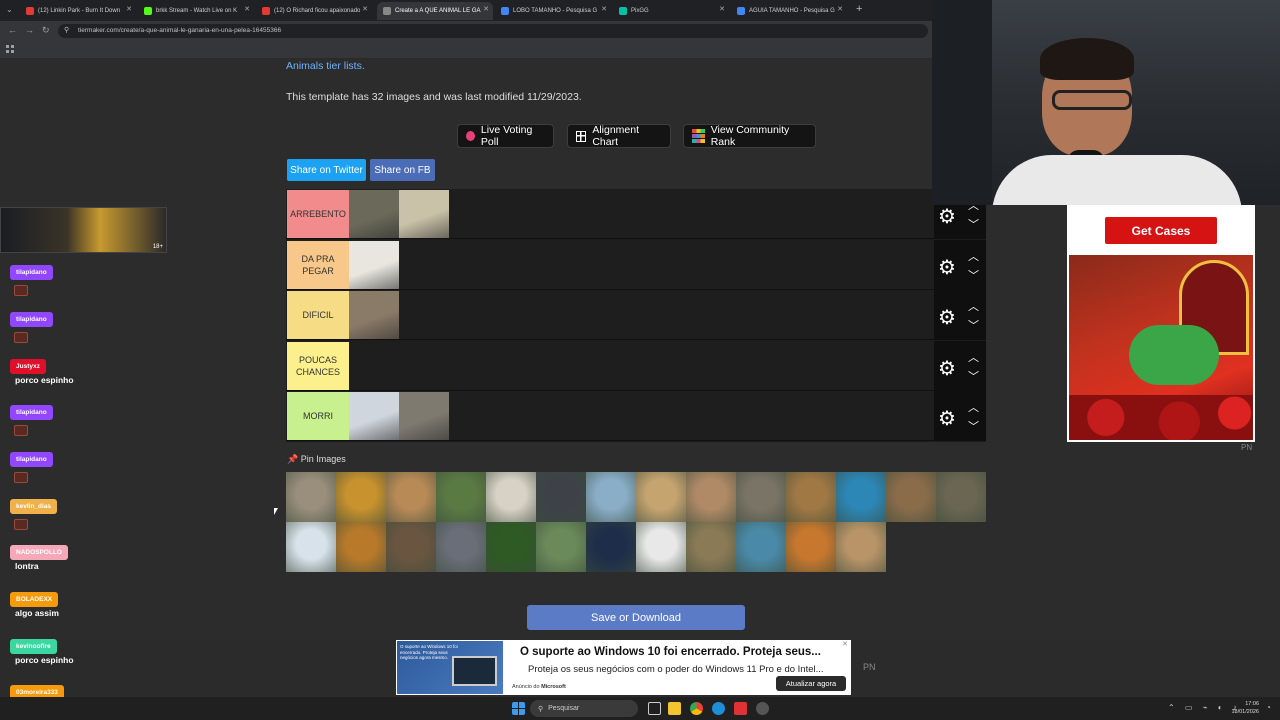 This screenshot has height=720, width=1280. I want to click on windows-start-icon, so click(518, 708).